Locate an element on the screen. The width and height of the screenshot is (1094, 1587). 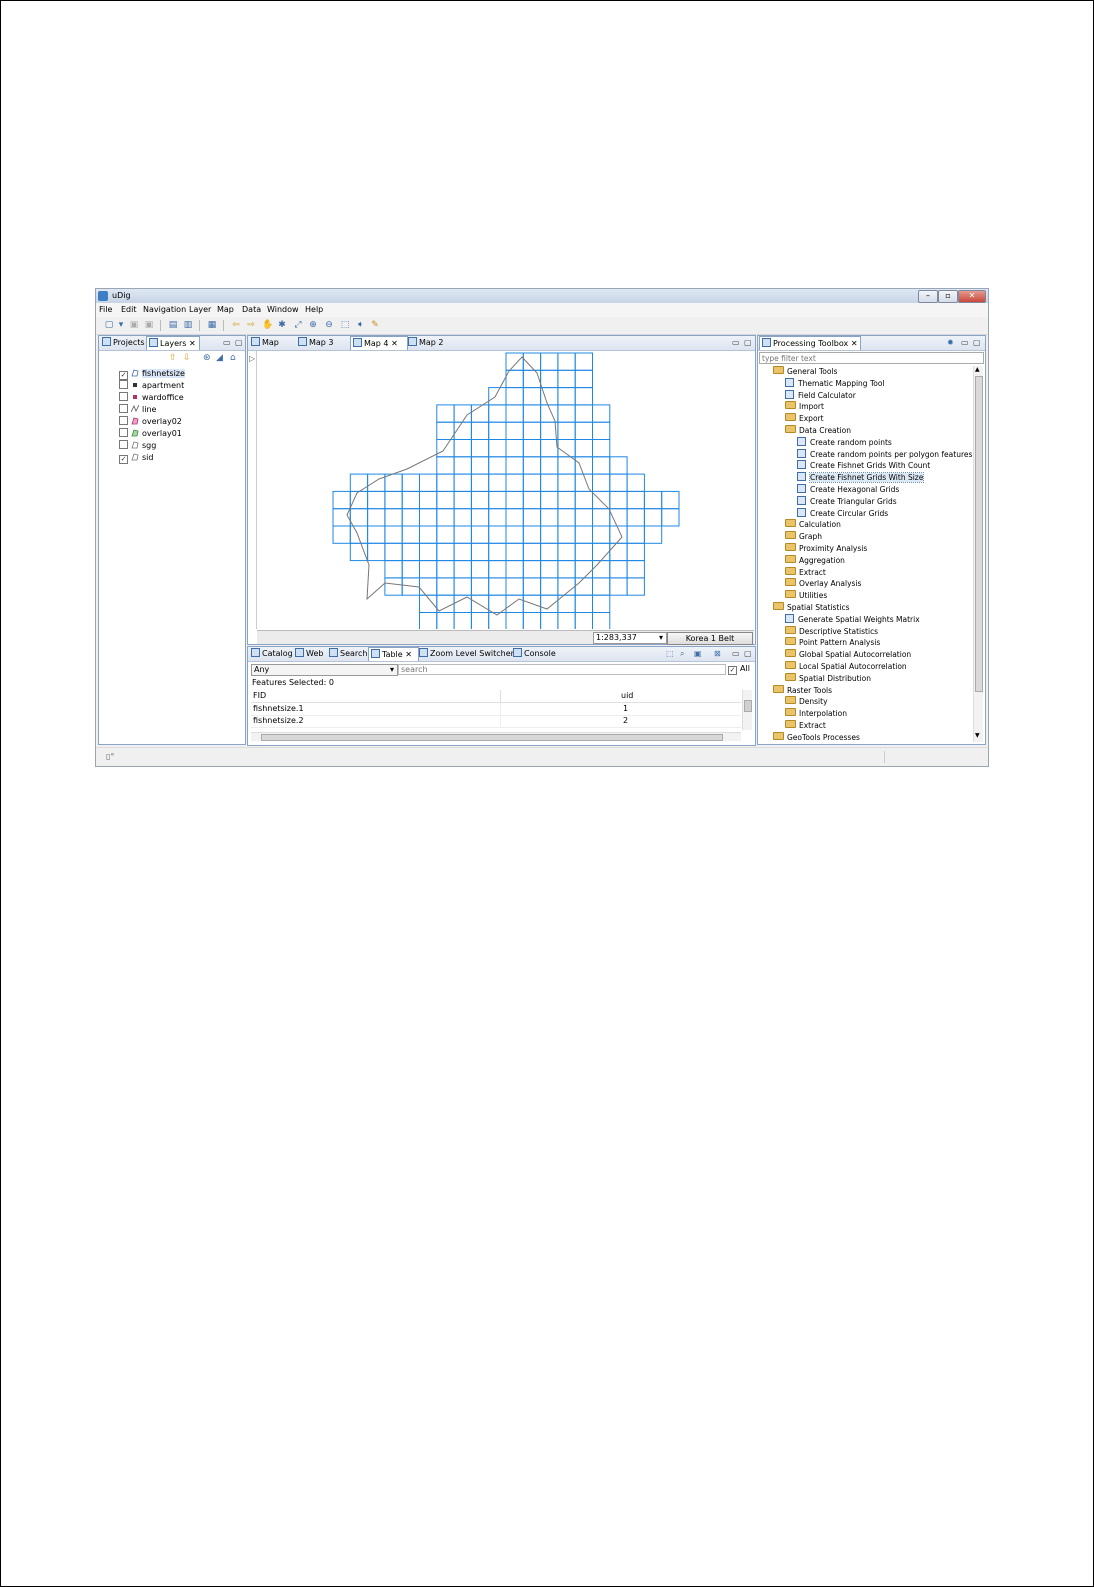
info-icon: ✱ is located at coordinates (282, 325).